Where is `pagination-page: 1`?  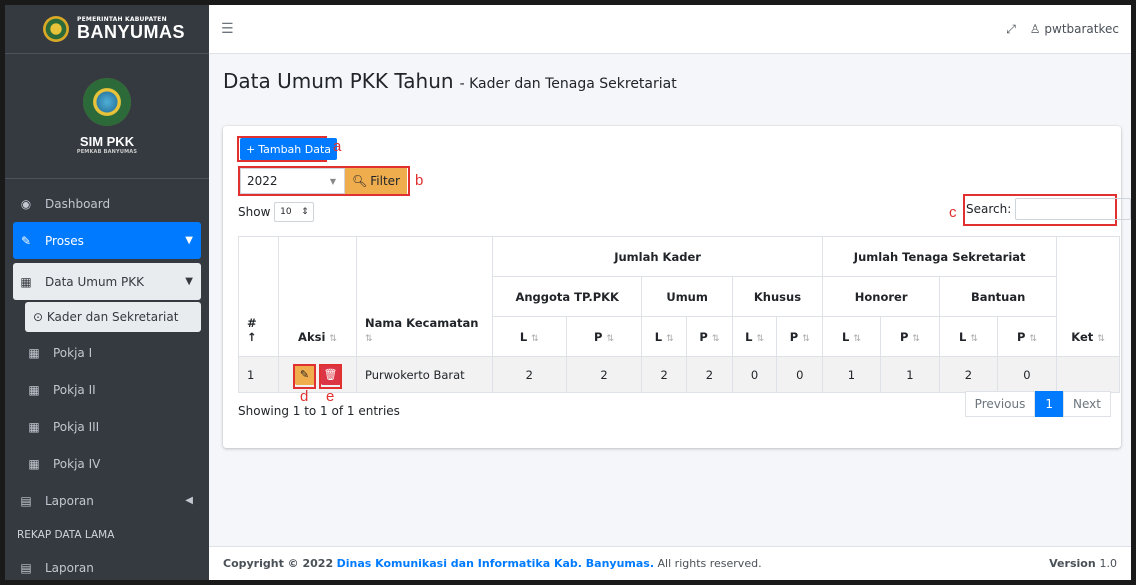 pagination-page: 1 is located at coordinates (1049, 404).